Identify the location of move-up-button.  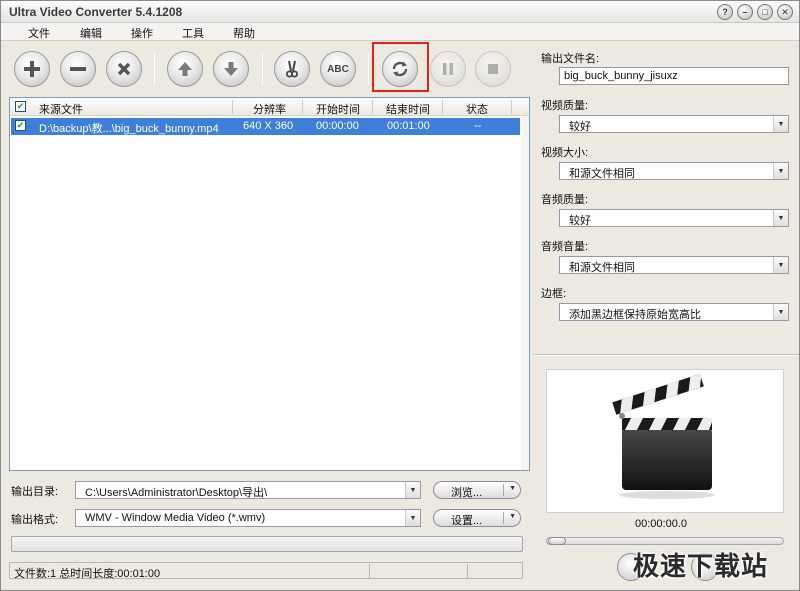
(185, 69).